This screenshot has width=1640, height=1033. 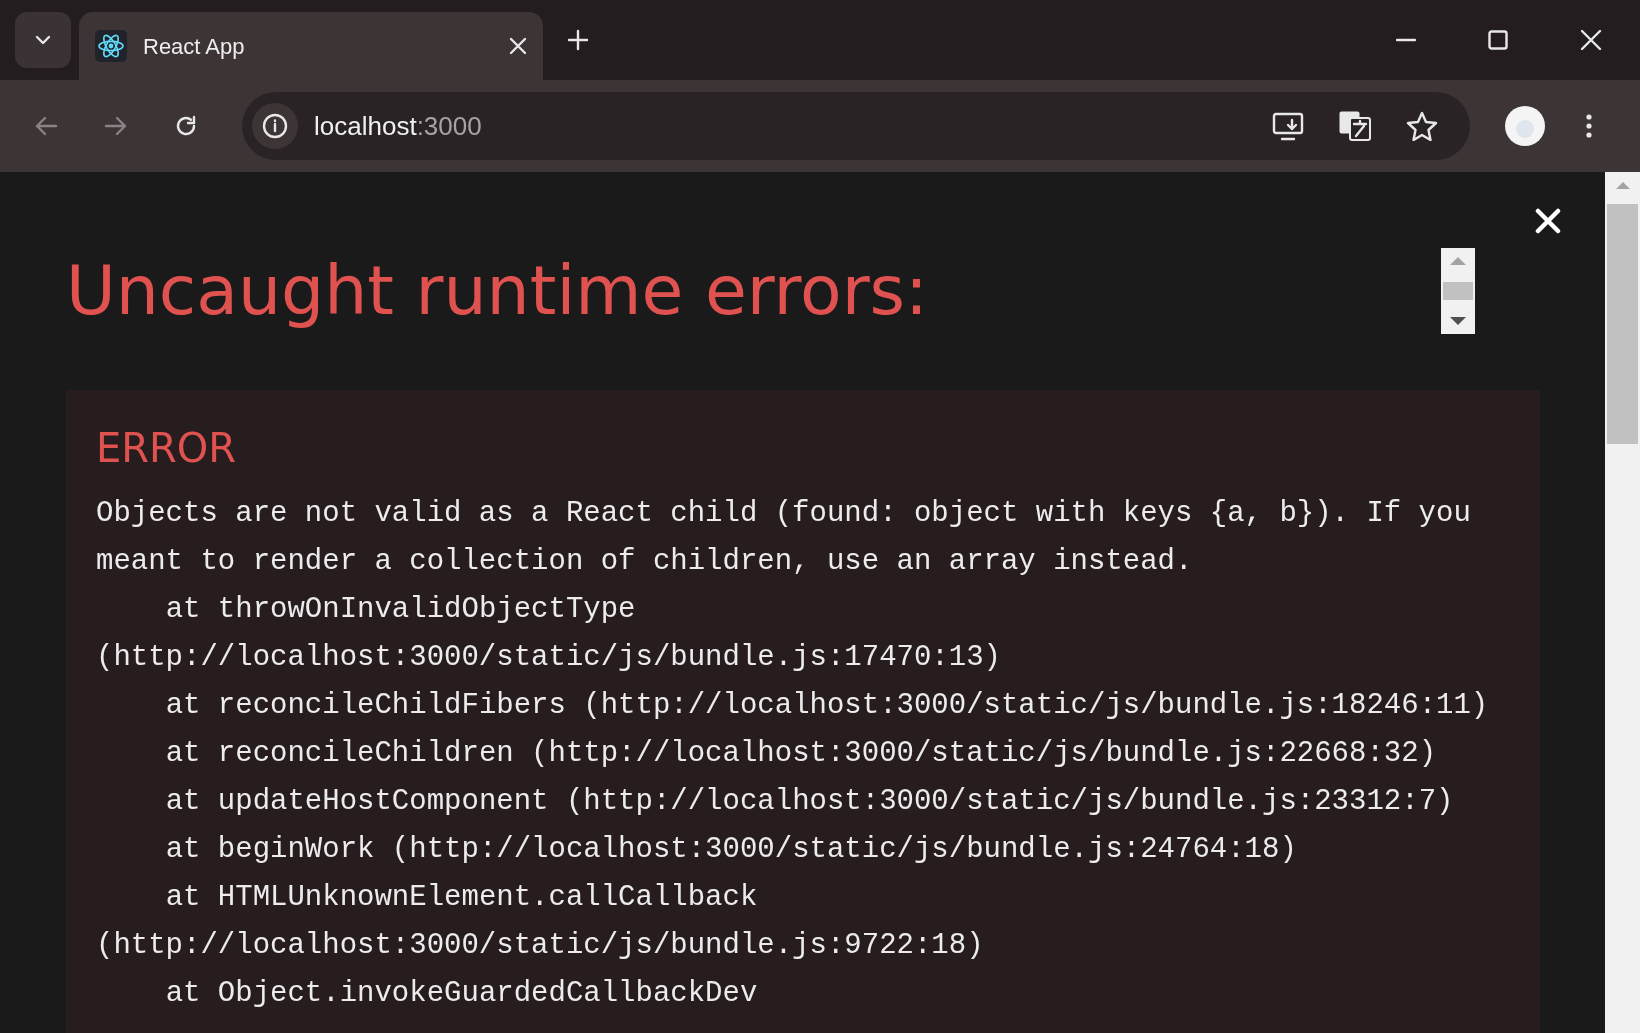 I want to click on star-icon, so click(x=1422, y=126).